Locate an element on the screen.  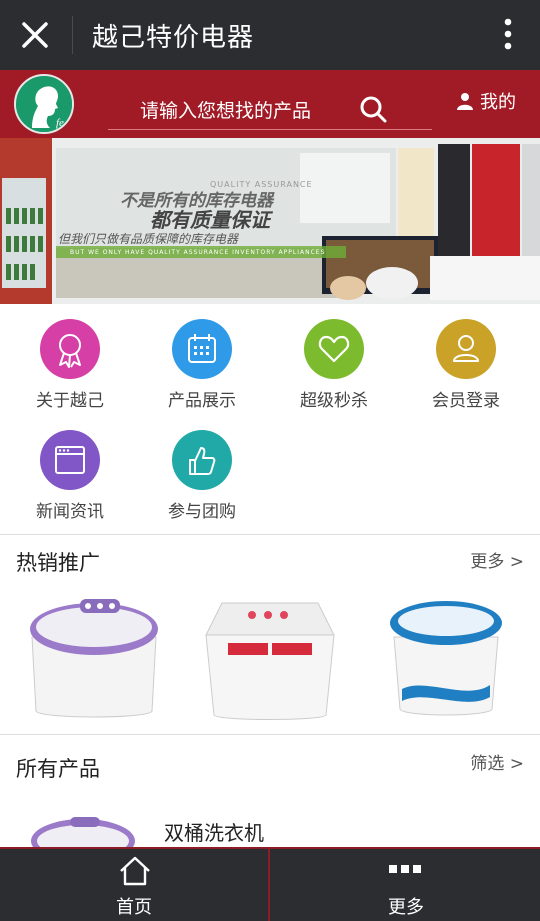
award-ribbon-icon is located at coordinates (70, 351).